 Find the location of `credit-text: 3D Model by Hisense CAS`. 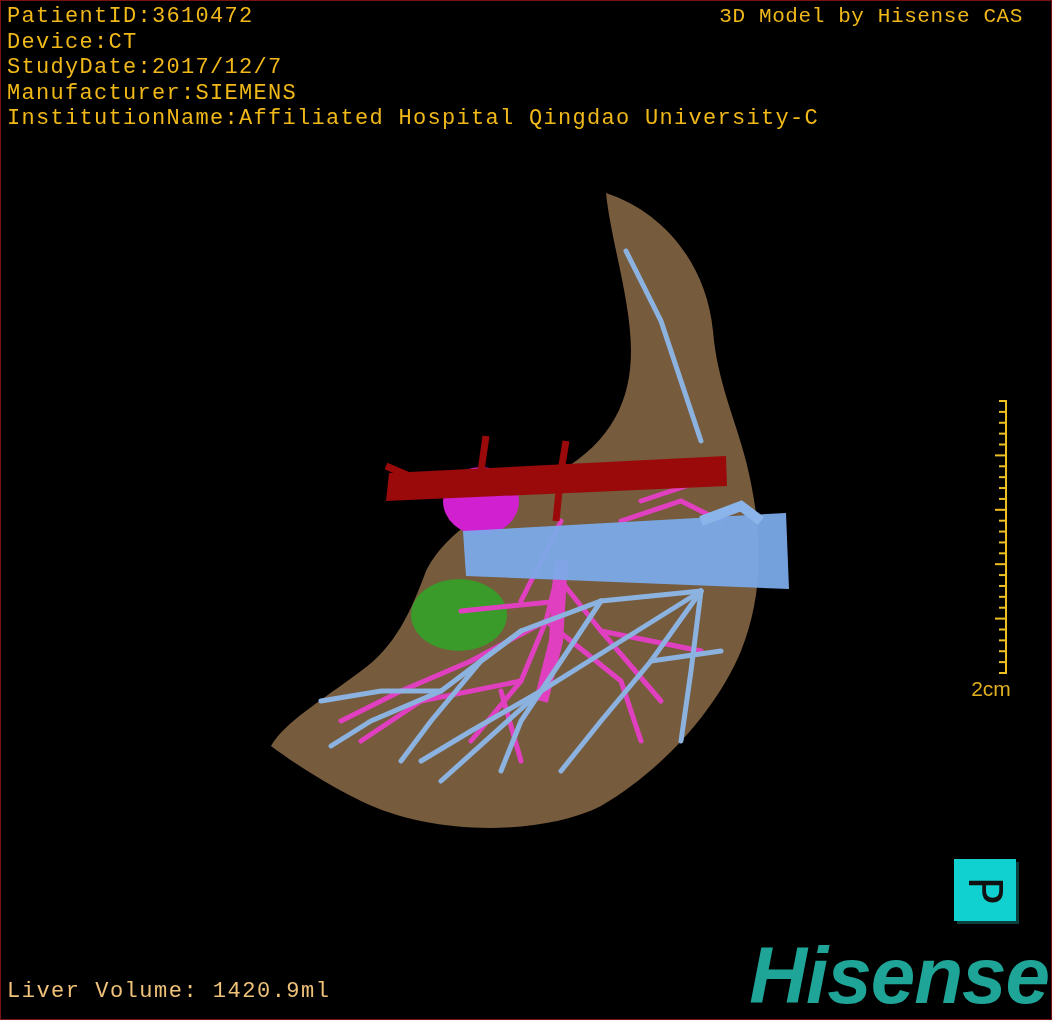

credit-text: 3D Model by Hisense CAS is located at coordinates (871, 17).